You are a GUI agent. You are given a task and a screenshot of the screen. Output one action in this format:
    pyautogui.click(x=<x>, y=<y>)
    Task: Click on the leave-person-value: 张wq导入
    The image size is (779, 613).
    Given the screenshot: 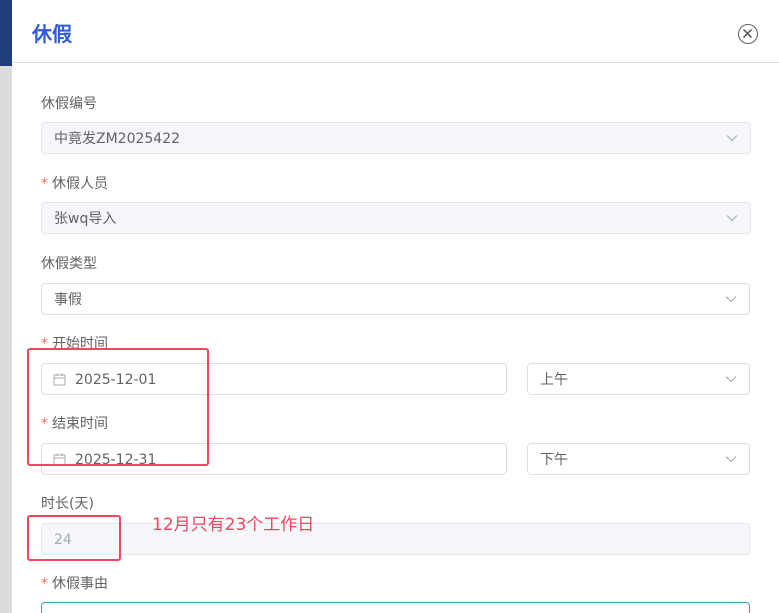 What is the action you would take?
    pyautogui.click(x=85, y=219)
    